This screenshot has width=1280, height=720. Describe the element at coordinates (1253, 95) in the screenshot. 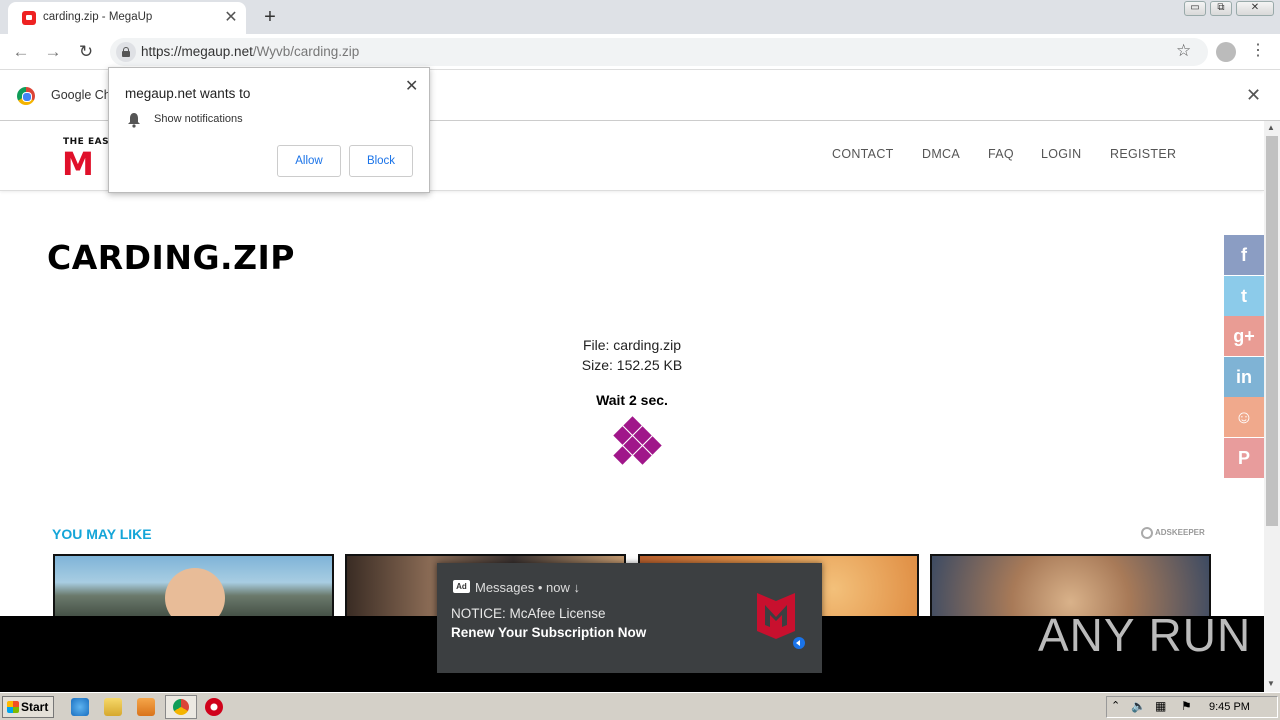

I see `info-bar-close-button: ✕` at that location.